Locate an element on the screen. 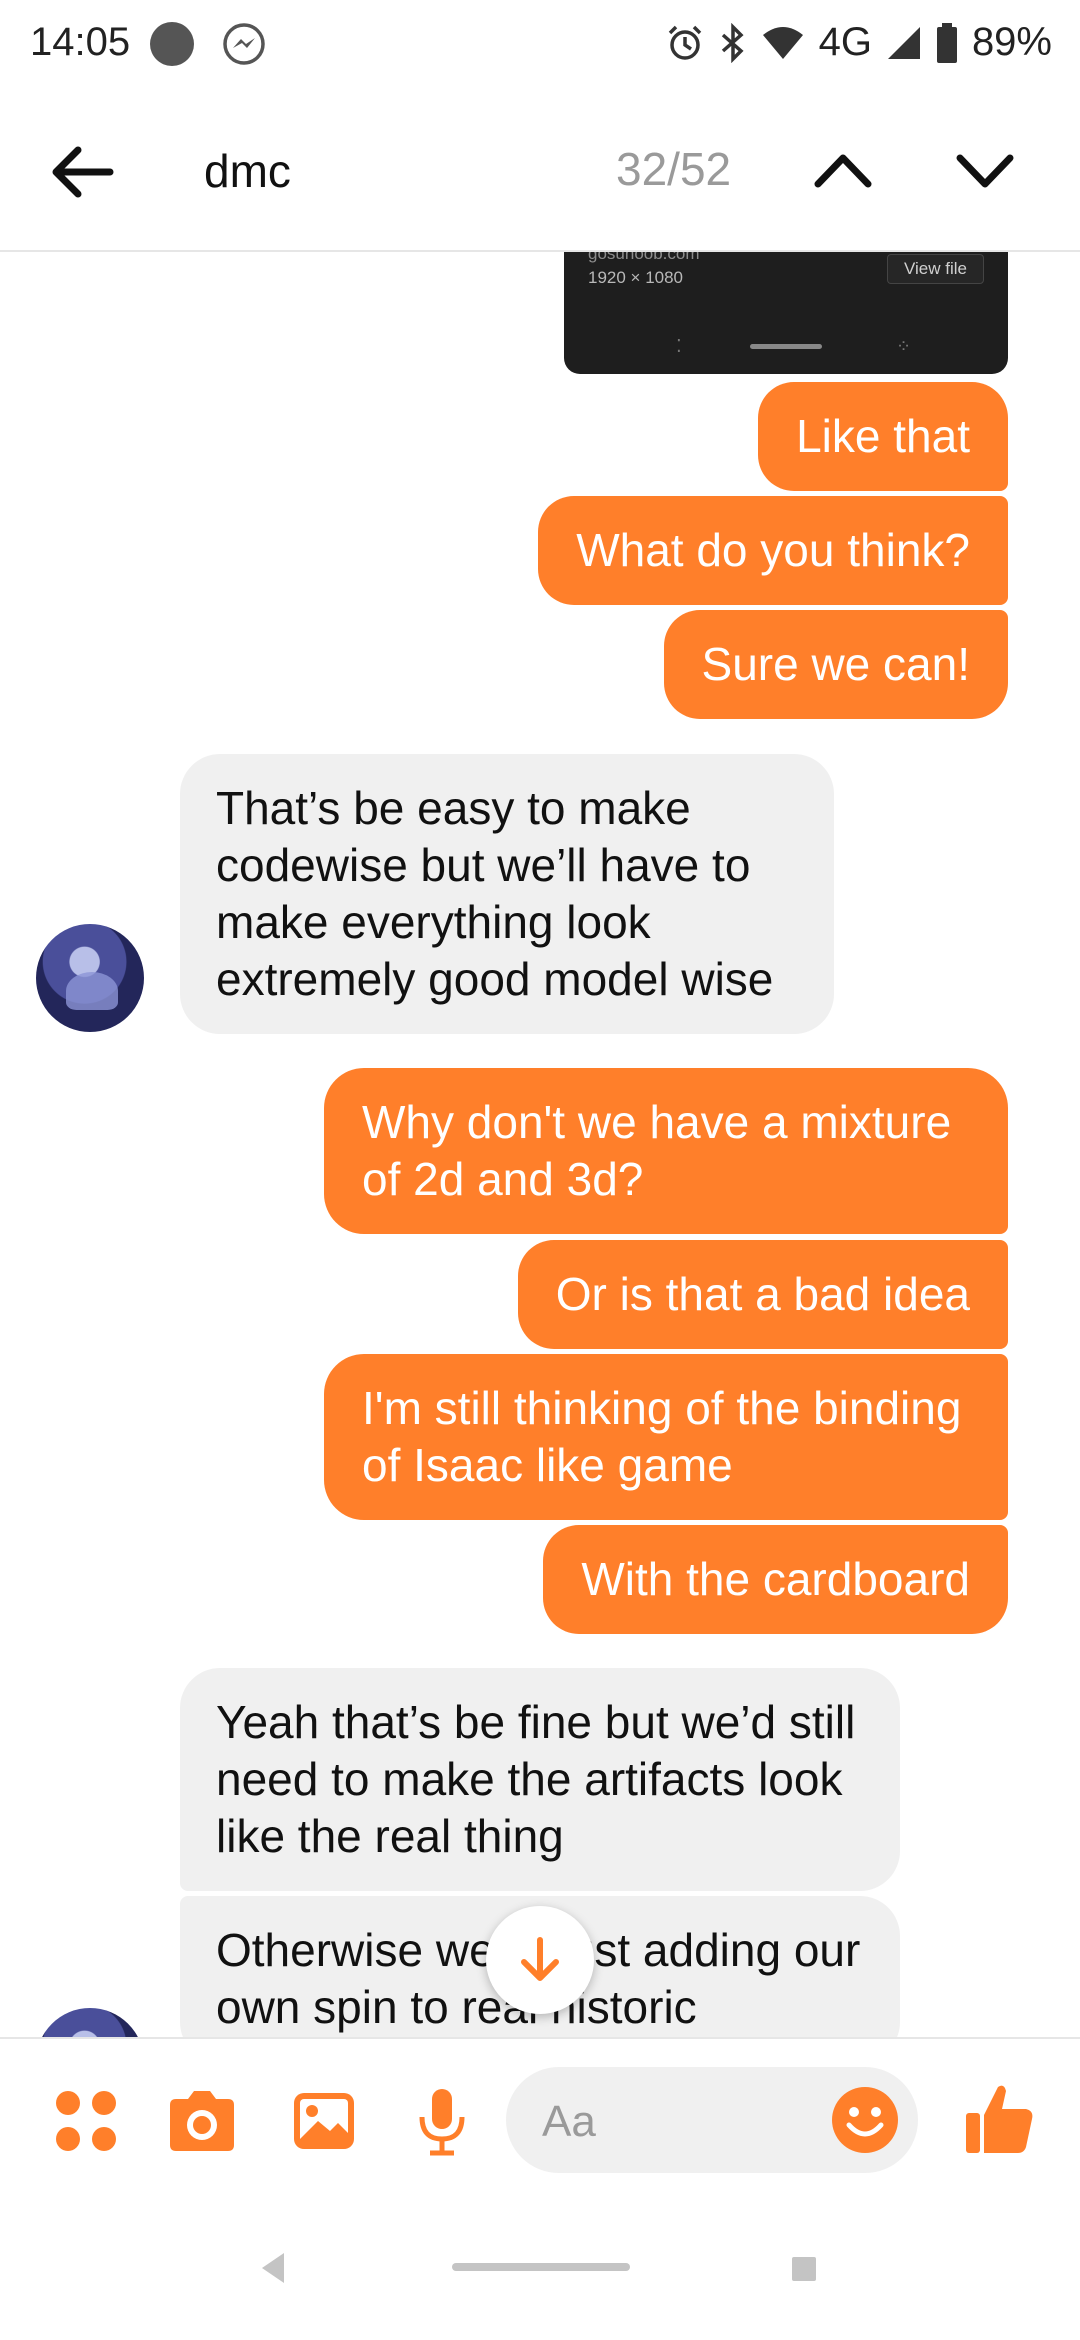 The height and width of the screenshot is (2340, 1080). system-navigation-bar is located at coordinates (540, 2268).